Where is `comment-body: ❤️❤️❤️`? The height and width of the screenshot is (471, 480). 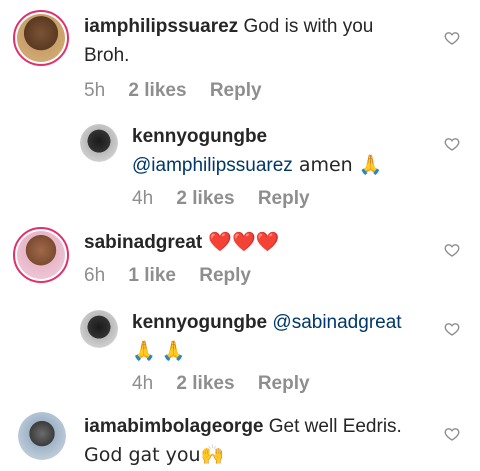
comment-body: ❤️❤️❤️ is located at coordinates (241, 242).